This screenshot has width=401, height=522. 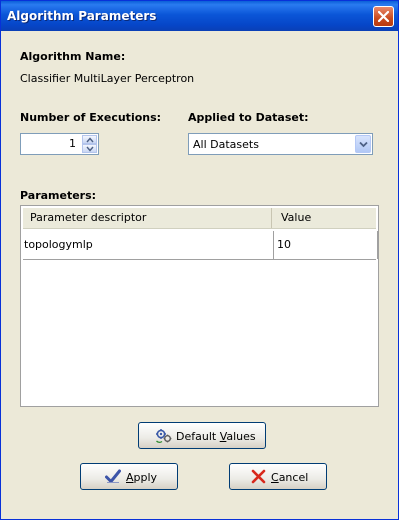 I want to click on executions-label: Number of Executions:, so click(x=91, y=117).